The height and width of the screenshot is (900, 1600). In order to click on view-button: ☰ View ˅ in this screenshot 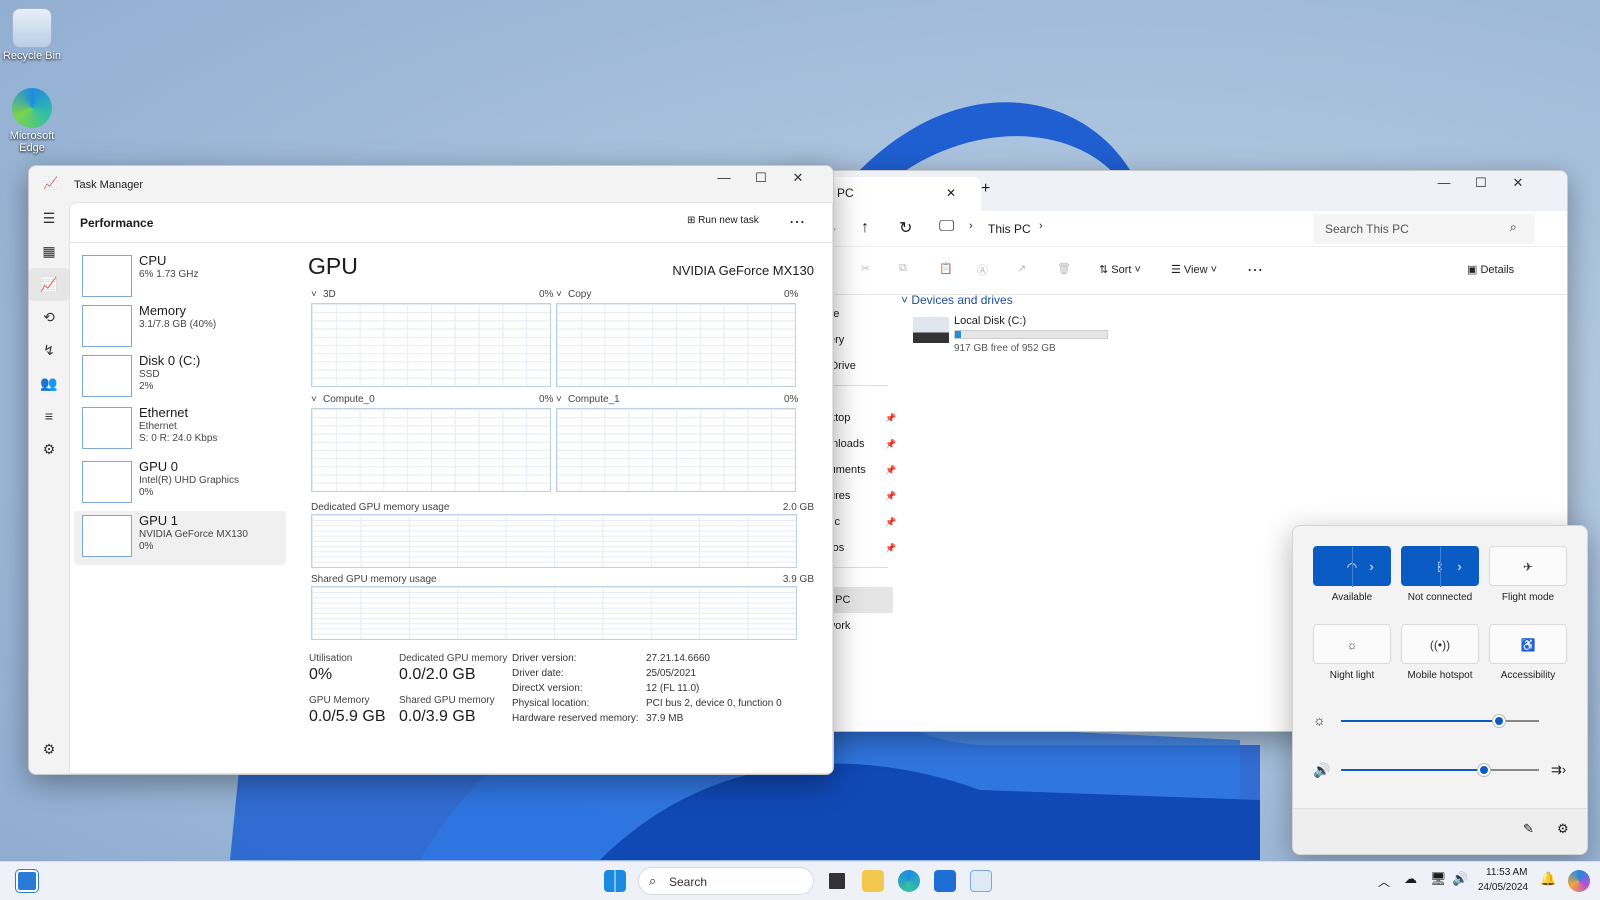, I will do `click(1194, 269)`.